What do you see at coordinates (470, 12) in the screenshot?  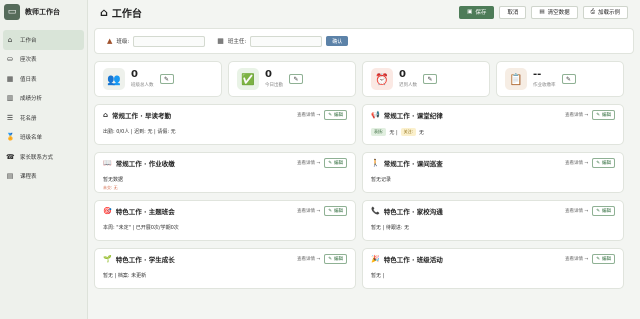 I see `save-icon: ▣` at bounding box center [470, 12].